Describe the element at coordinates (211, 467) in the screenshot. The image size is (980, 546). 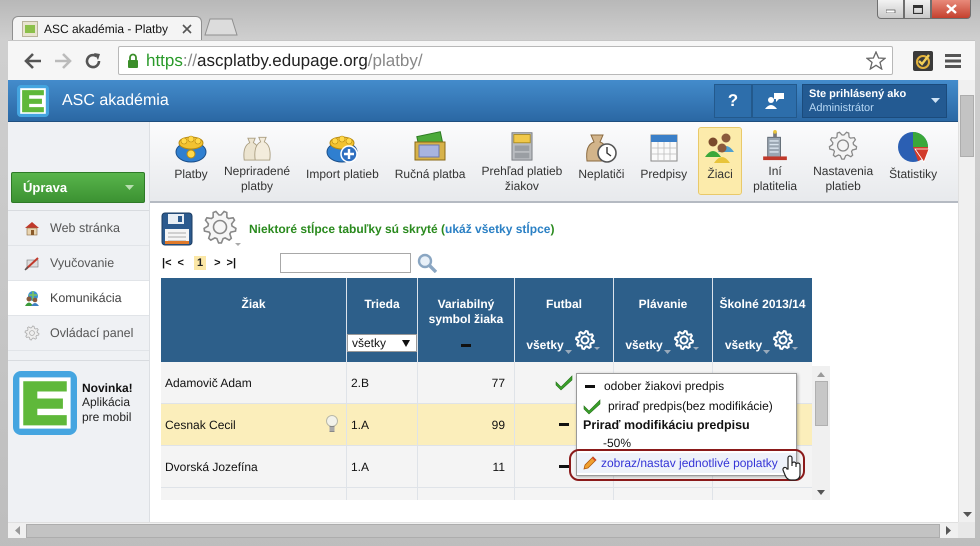
I see `table-cell: Dvorská Jozefína` at that location.